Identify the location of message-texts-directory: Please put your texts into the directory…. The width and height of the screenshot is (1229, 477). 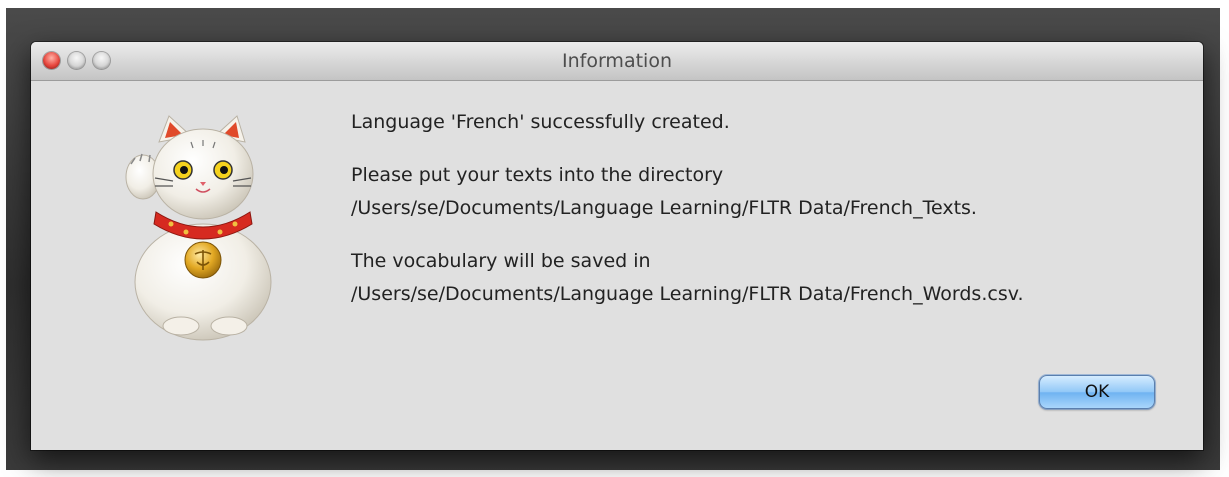
(771, 192).